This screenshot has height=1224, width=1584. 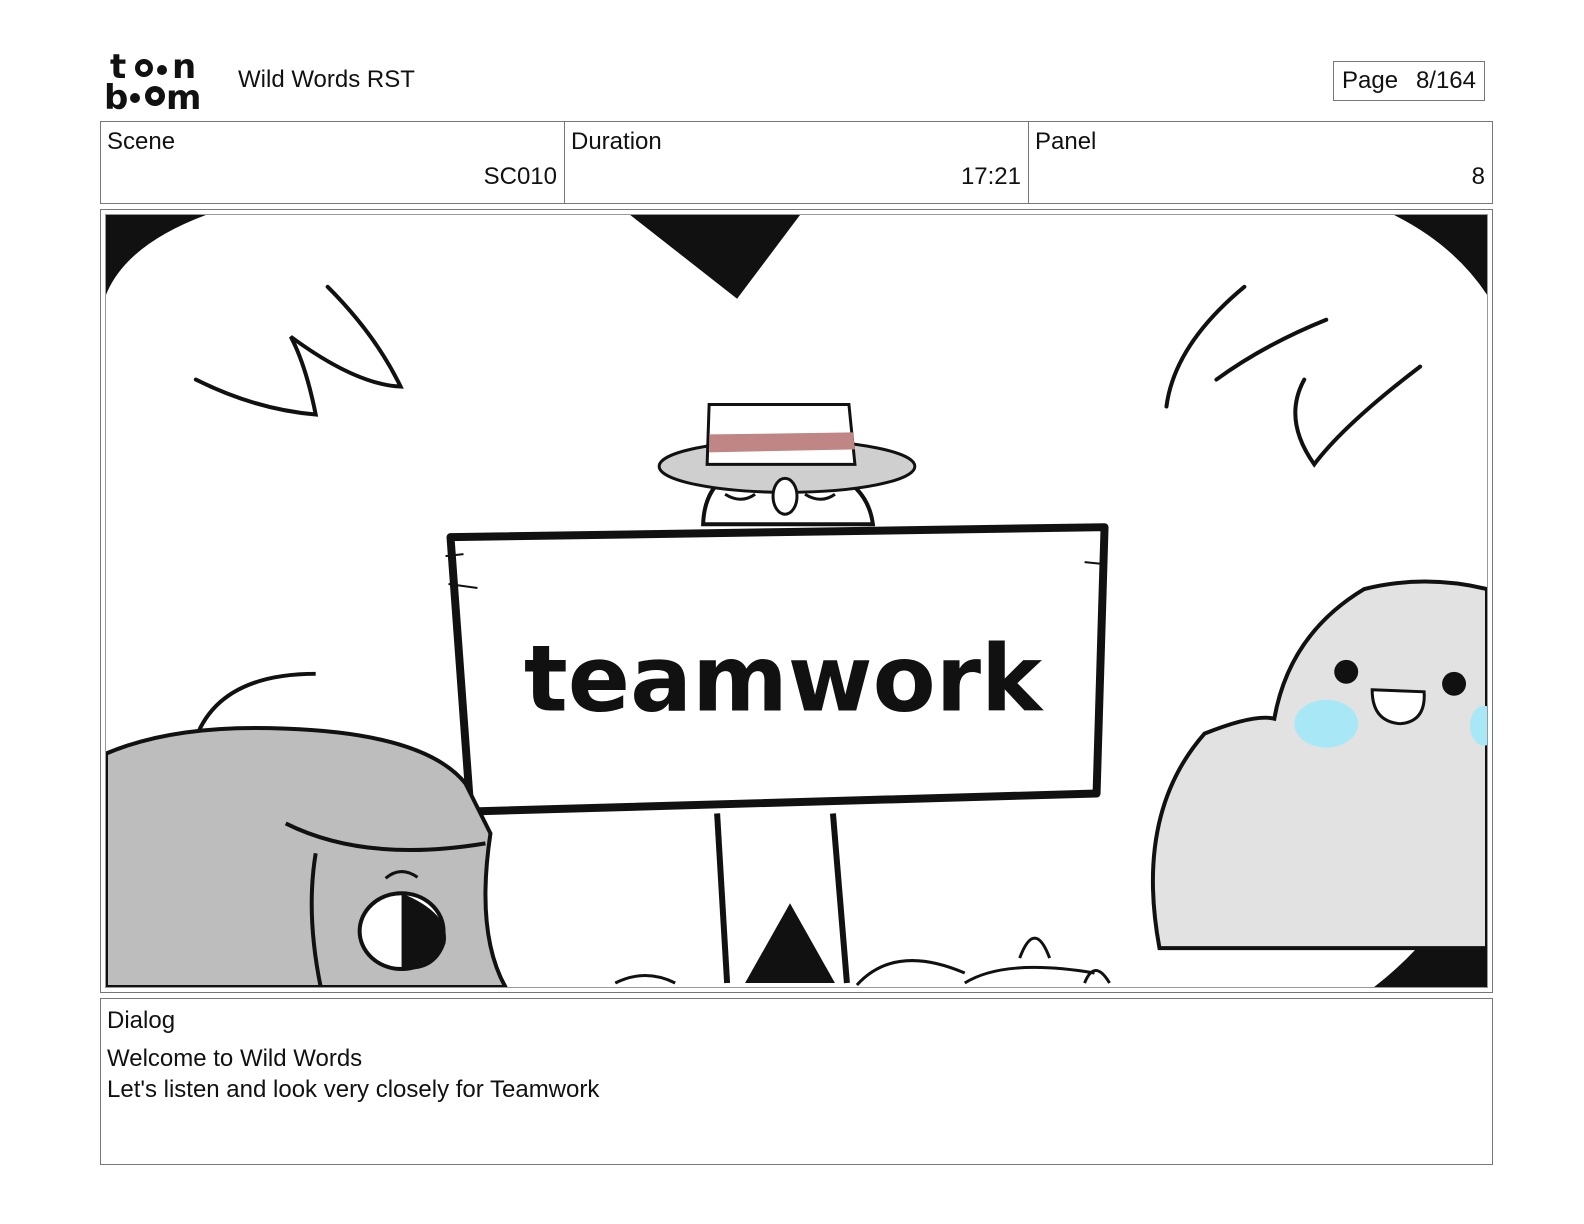 I want to click on sign-text: teamwork, so click(x=784, y=679).